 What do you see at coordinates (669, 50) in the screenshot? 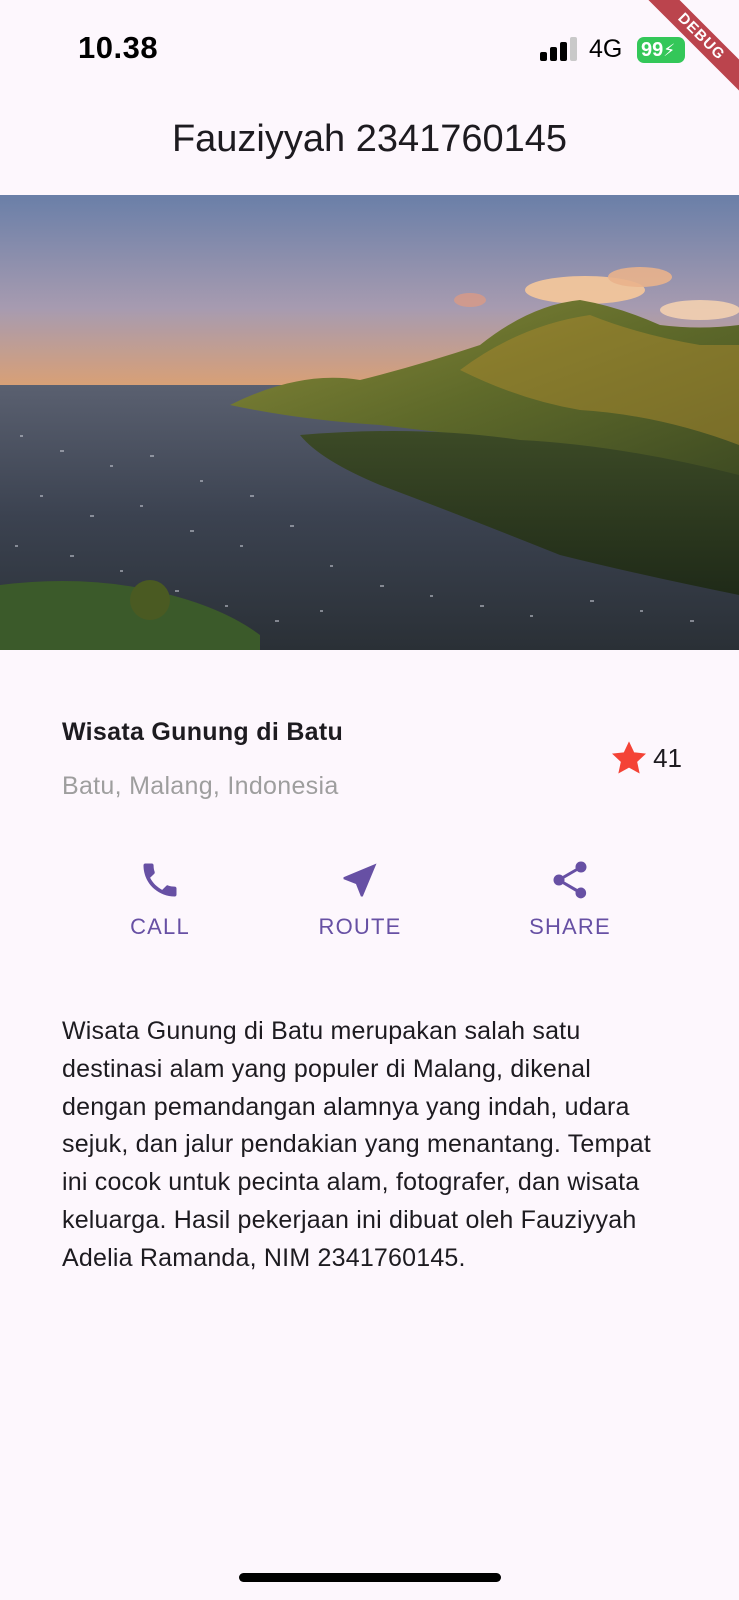
I see `charging-bolt-icon: ⚡` at bounding box center [669, 50].